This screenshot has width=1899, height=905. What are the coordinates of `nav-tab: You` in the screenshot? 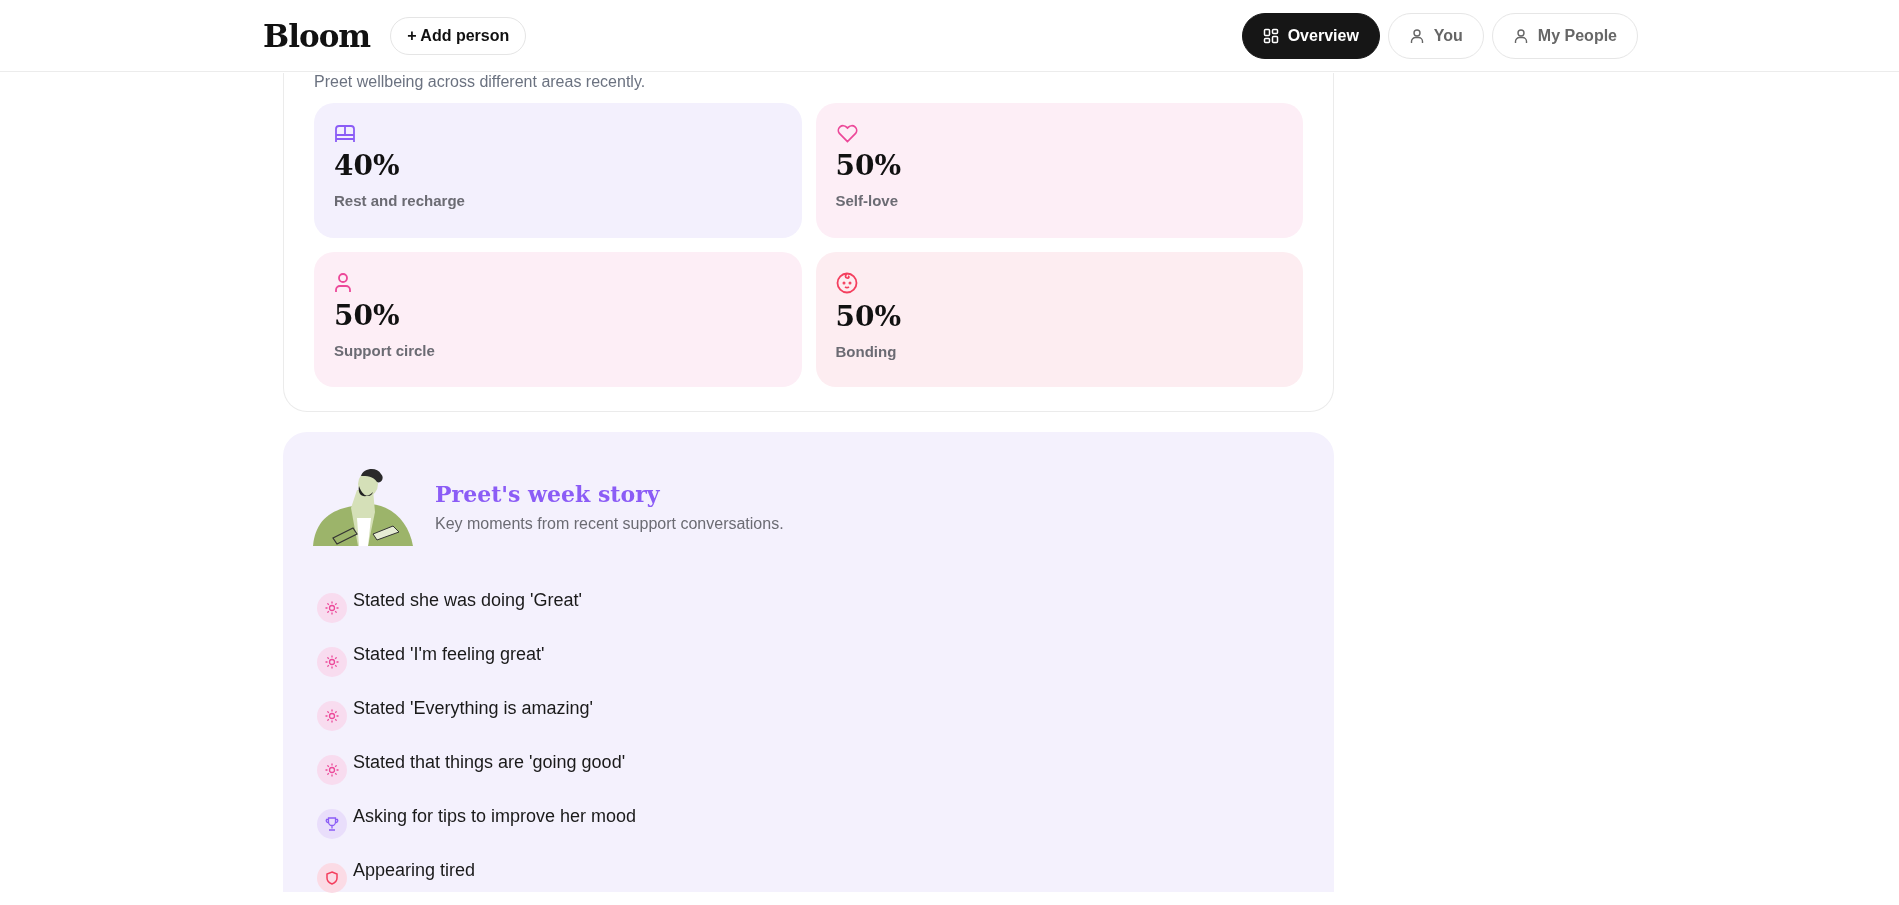 It's located at (1435, 35).